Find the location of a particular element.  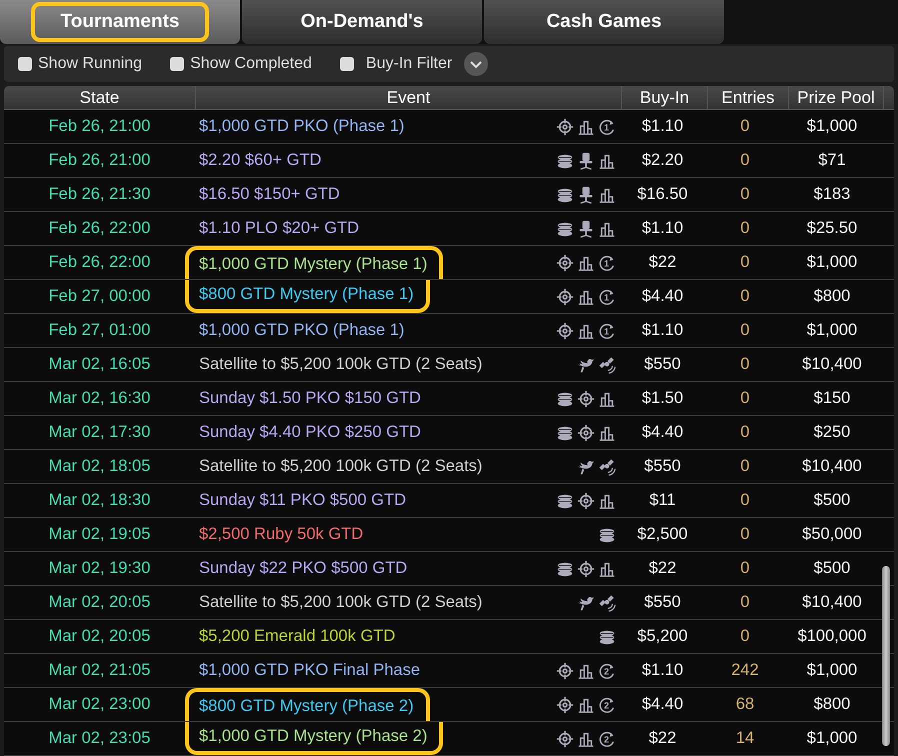

filter-label: Show Running is located at coordinates (90, 64).